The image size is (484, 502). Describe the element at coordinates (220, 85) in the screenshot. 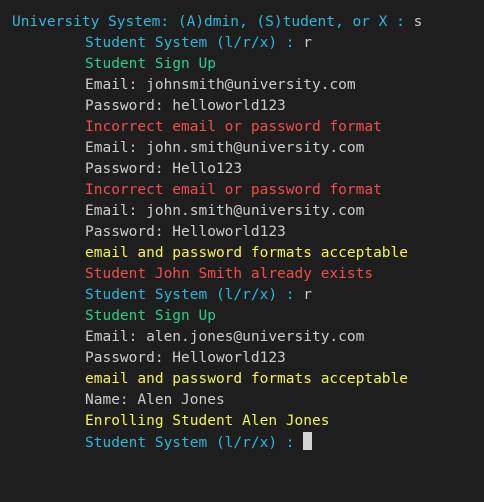

I see `output-text: Email: johnsmith@university.com` at that location.